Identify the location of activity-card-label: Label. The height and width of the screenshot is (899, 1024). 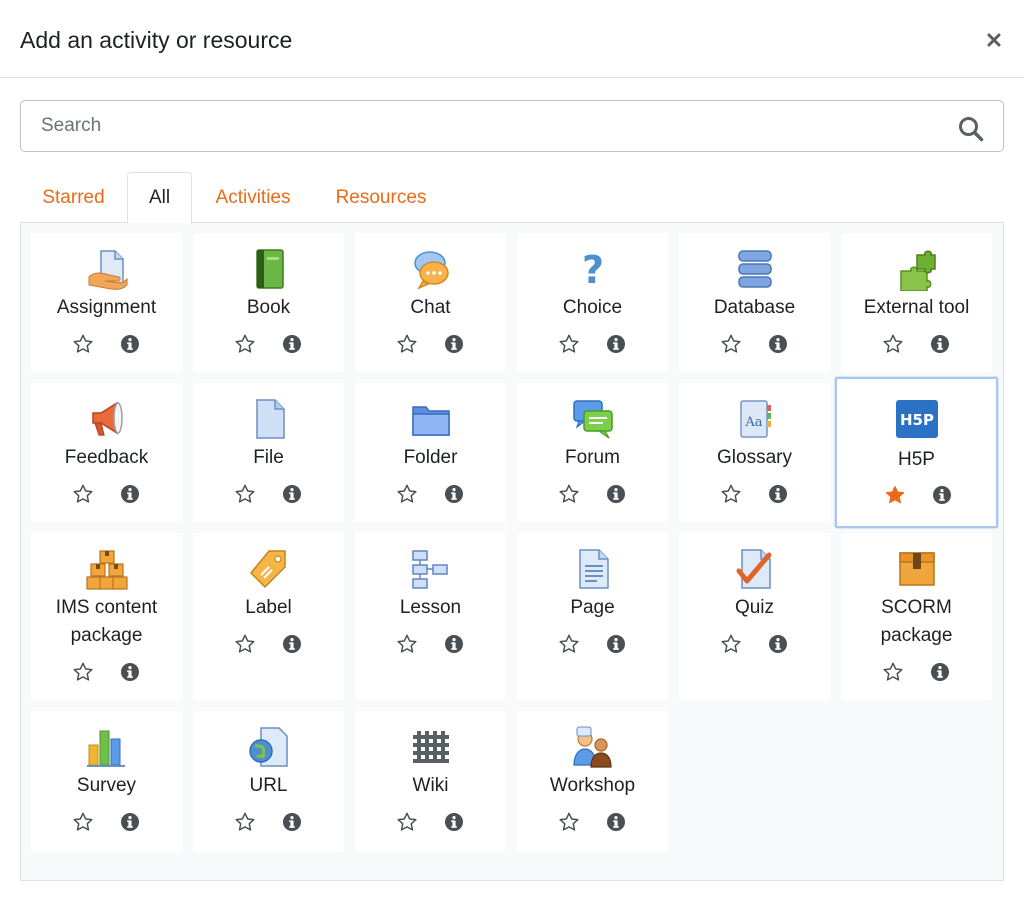
(268, 616).